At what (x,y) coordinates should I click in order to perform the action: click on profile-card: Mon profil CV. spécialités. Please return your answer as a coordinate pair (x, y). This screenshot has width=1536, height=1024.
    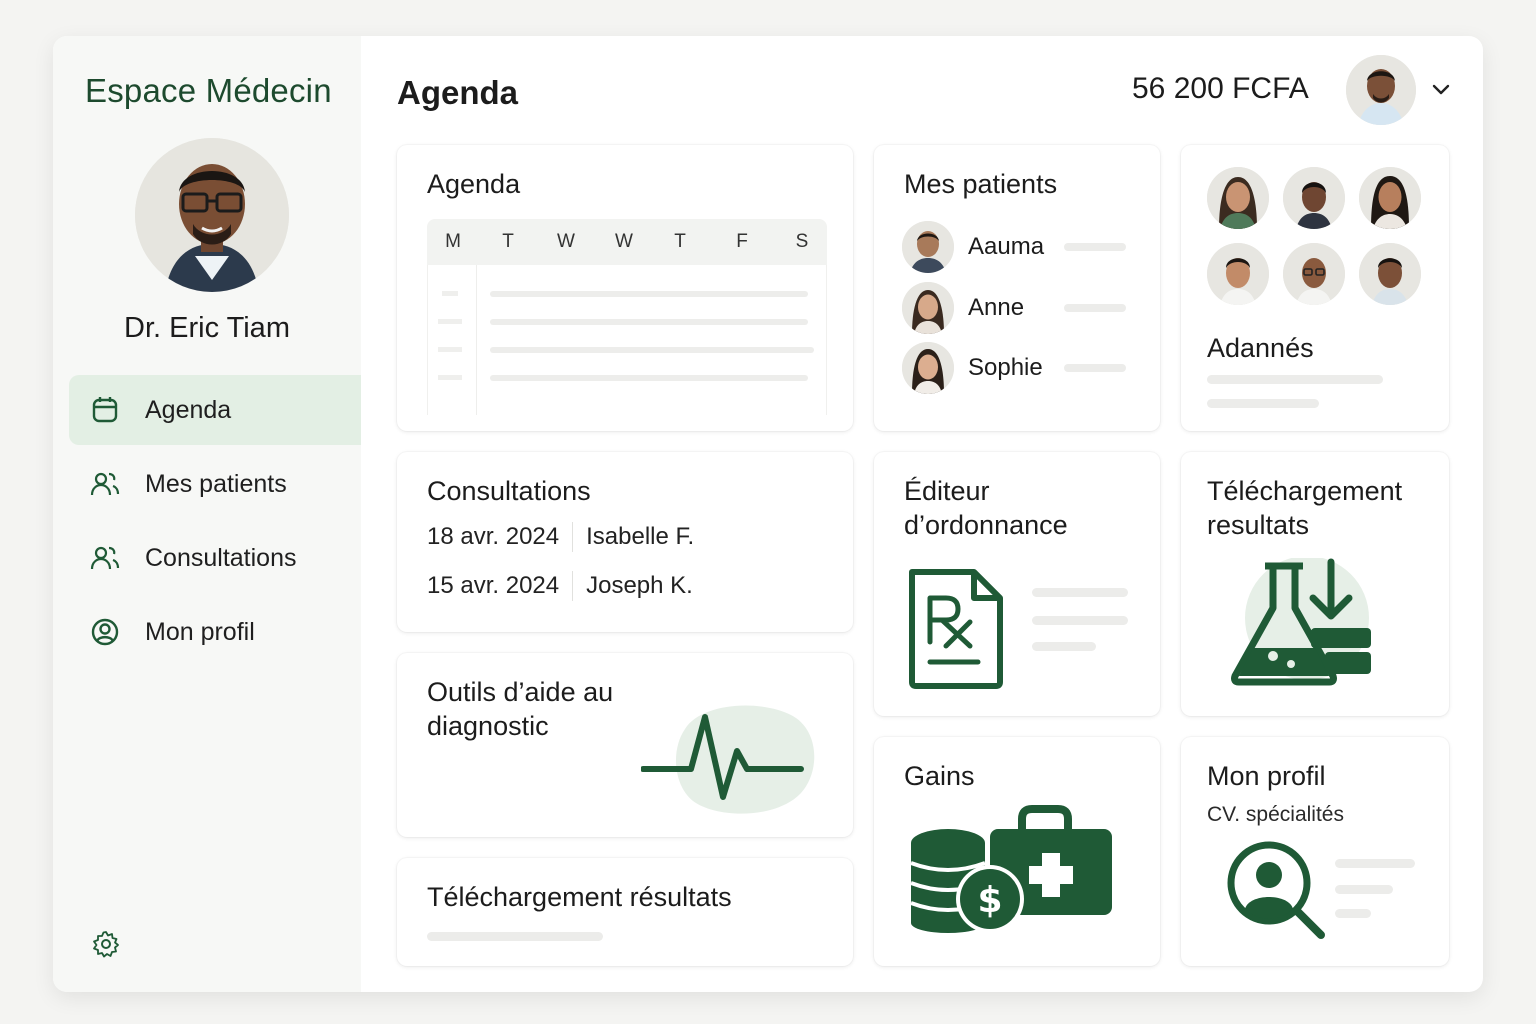
    Looking at the image, I should click on (1315, 851).